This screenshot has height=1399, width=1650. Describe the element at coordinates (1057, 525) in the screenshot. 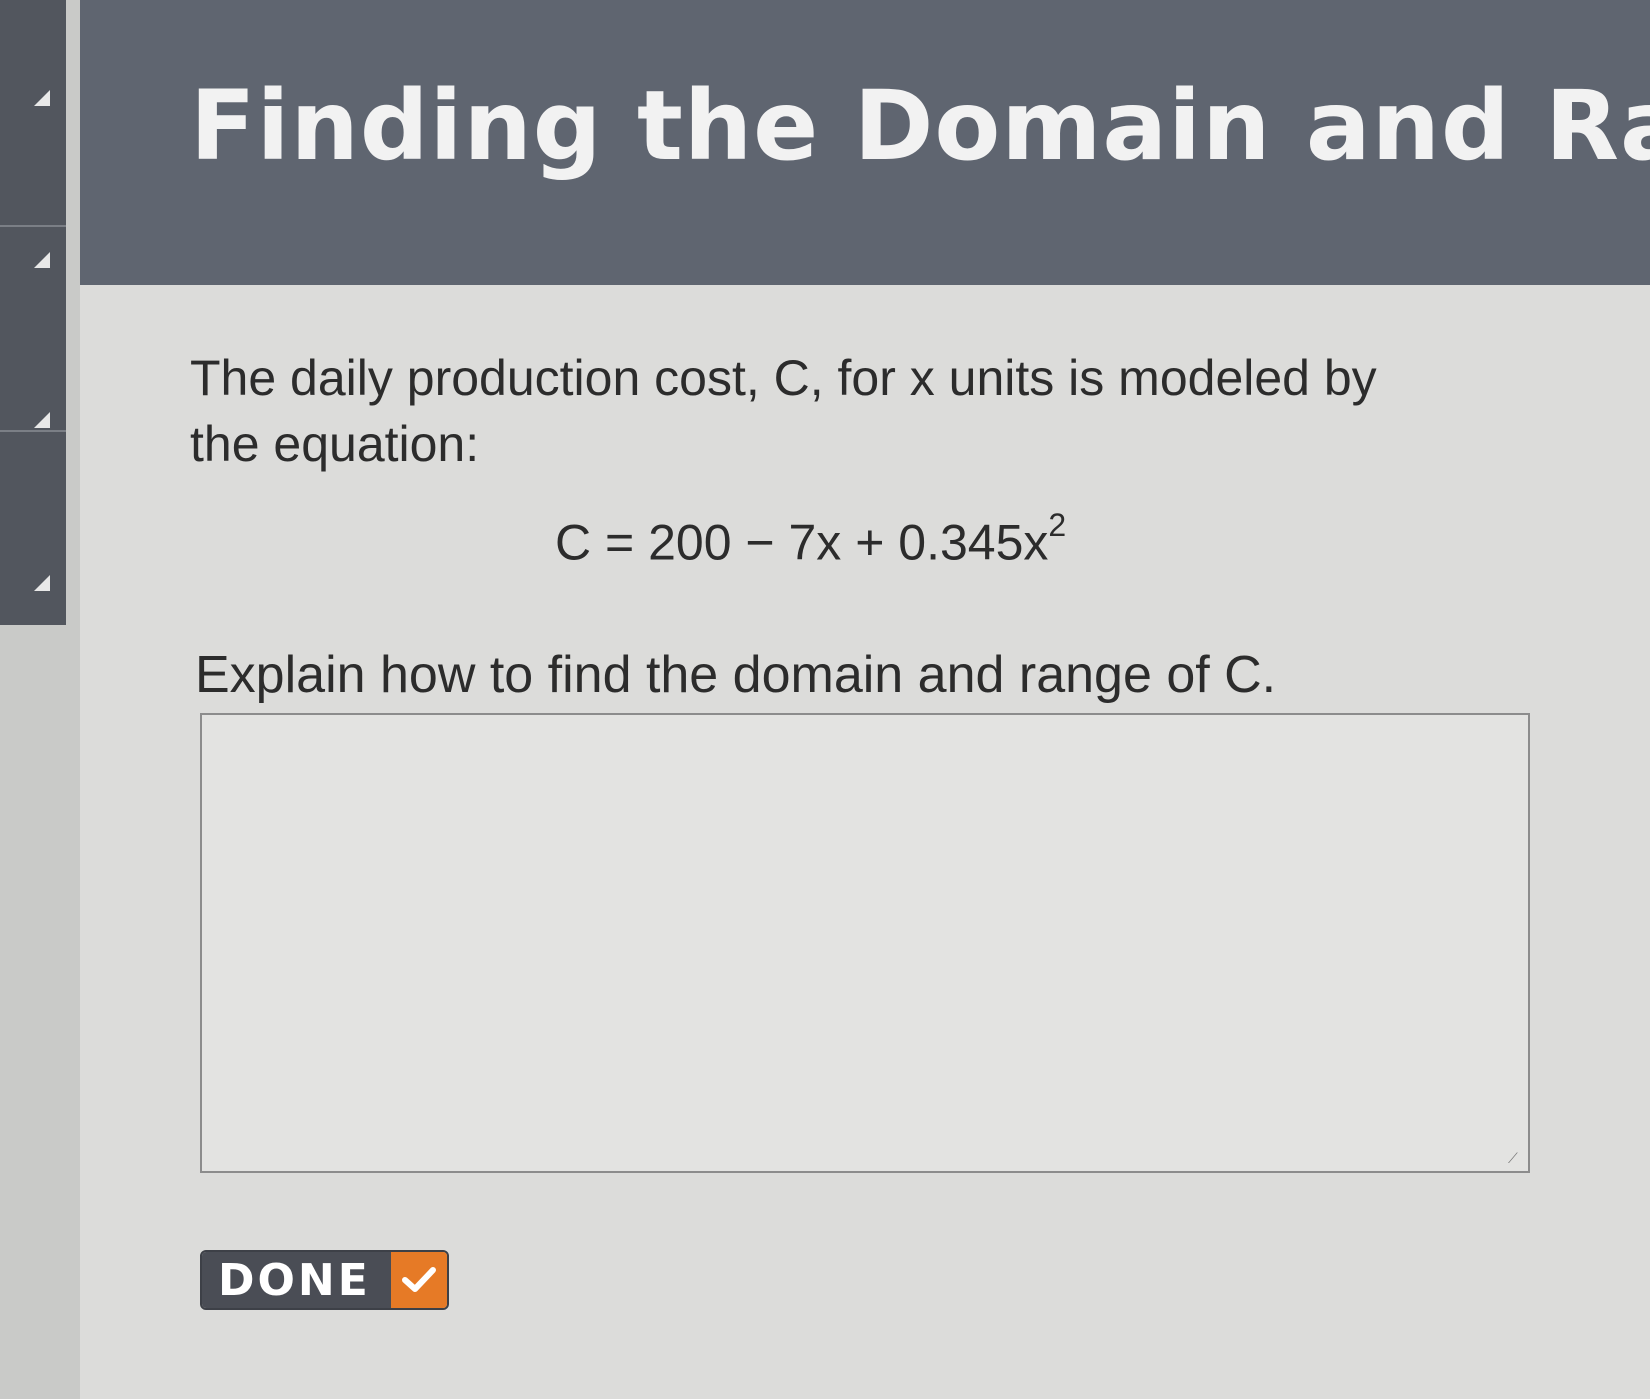

I see `equation-exponent: 2` at that location.